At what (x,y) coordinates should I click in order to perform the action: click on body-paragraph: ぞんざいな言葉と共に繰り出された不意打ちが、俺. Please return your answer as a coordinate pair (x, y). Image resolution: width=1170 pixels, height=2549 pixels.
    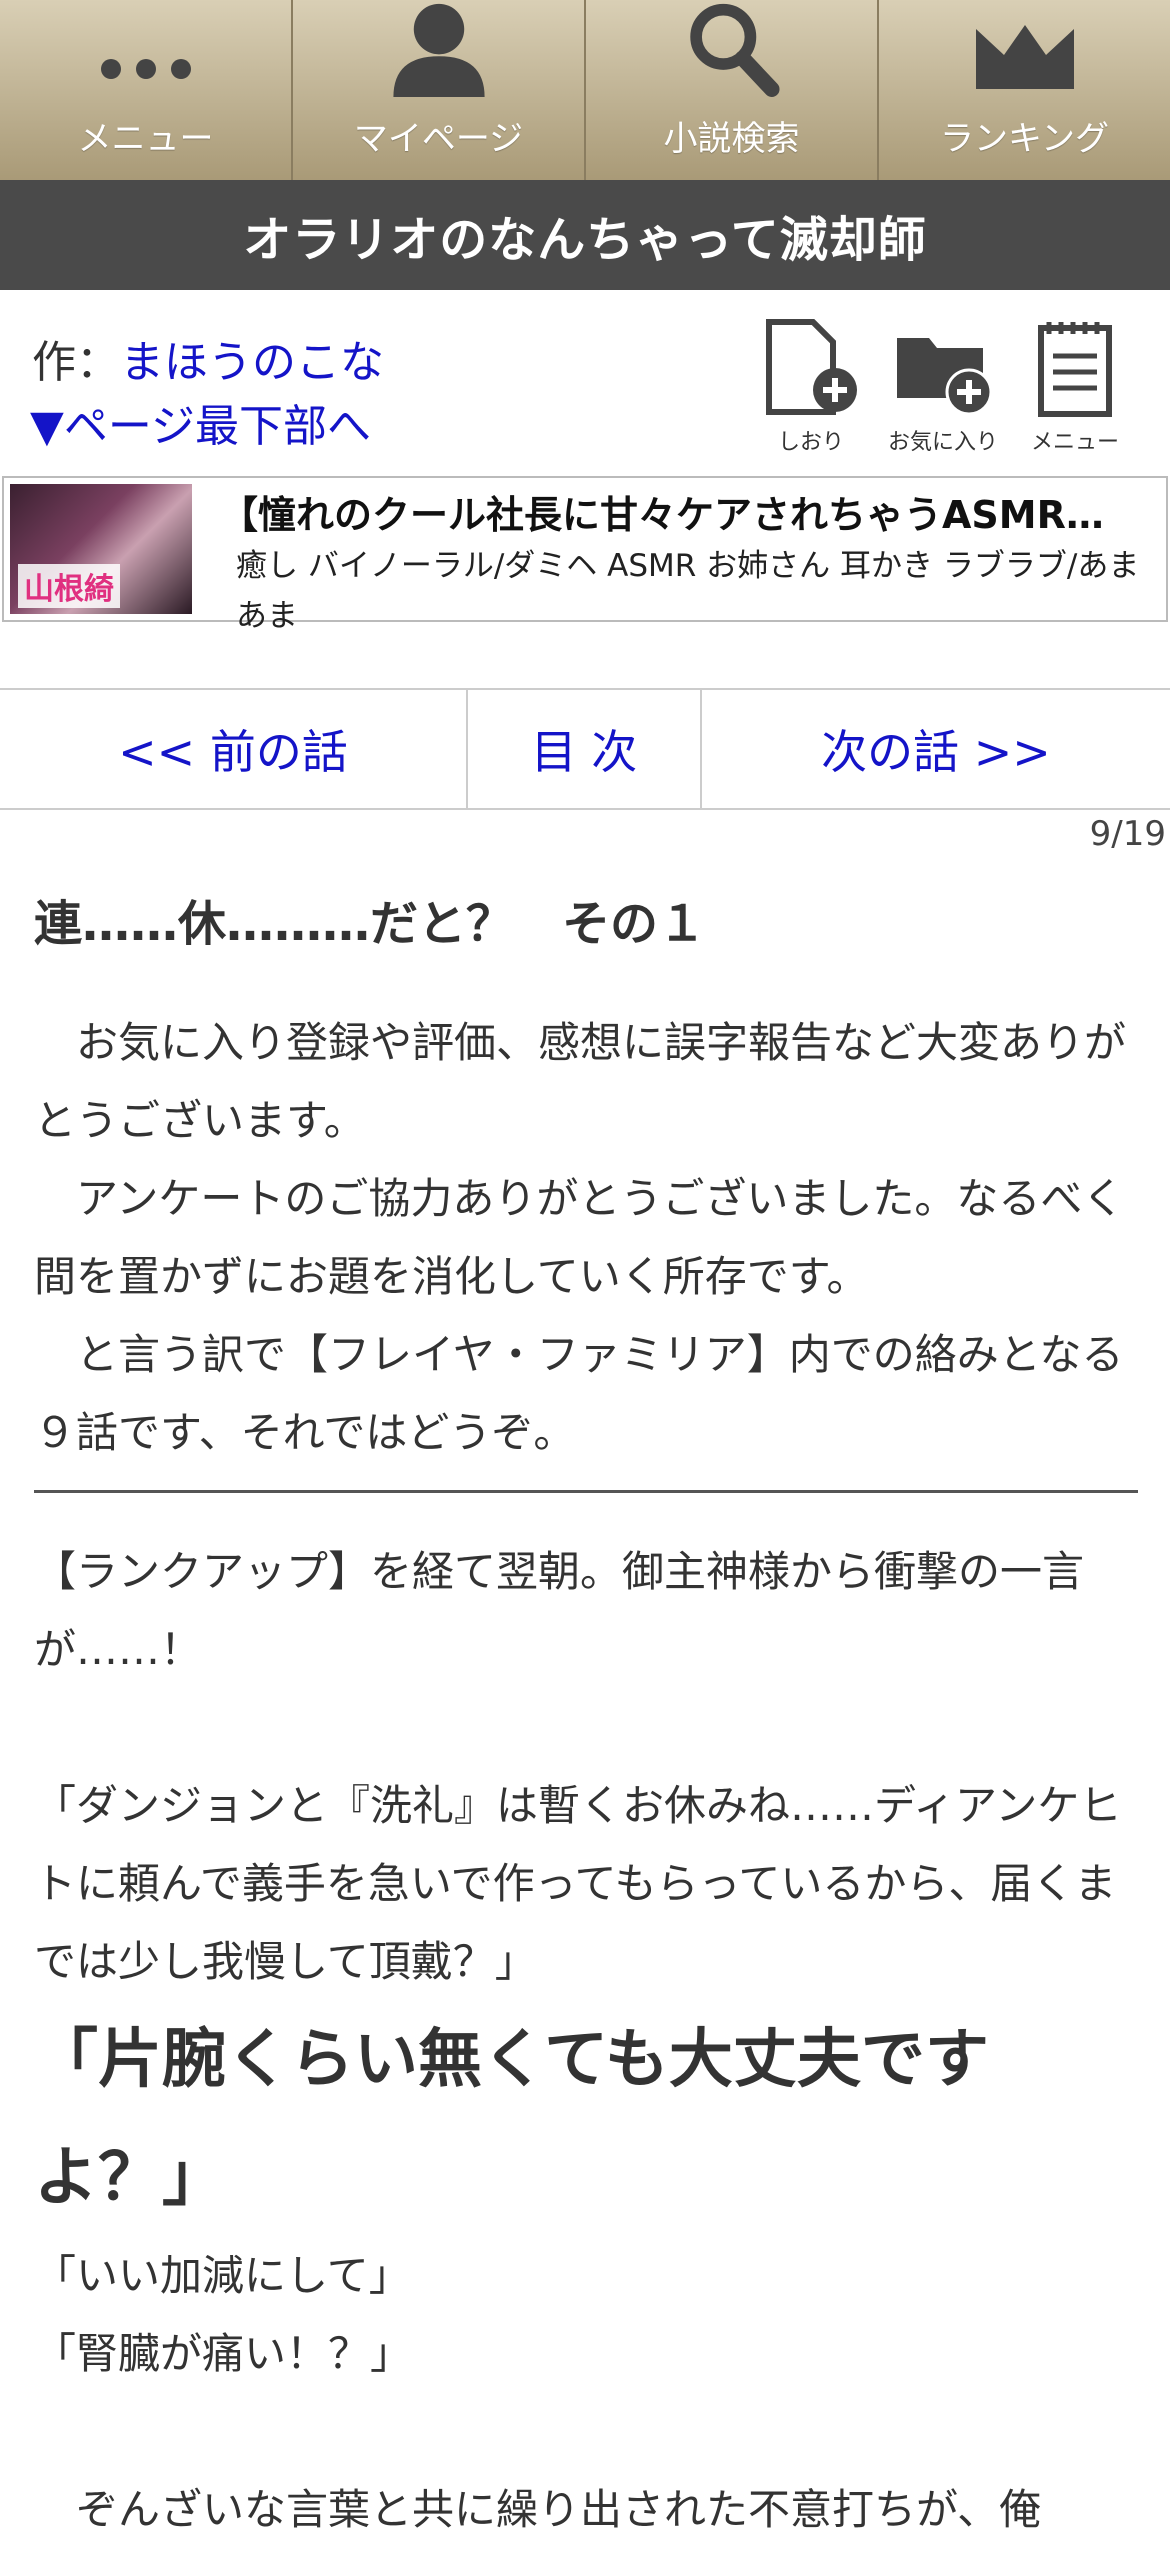
    Looking at the image, I should click on (538, 2509).